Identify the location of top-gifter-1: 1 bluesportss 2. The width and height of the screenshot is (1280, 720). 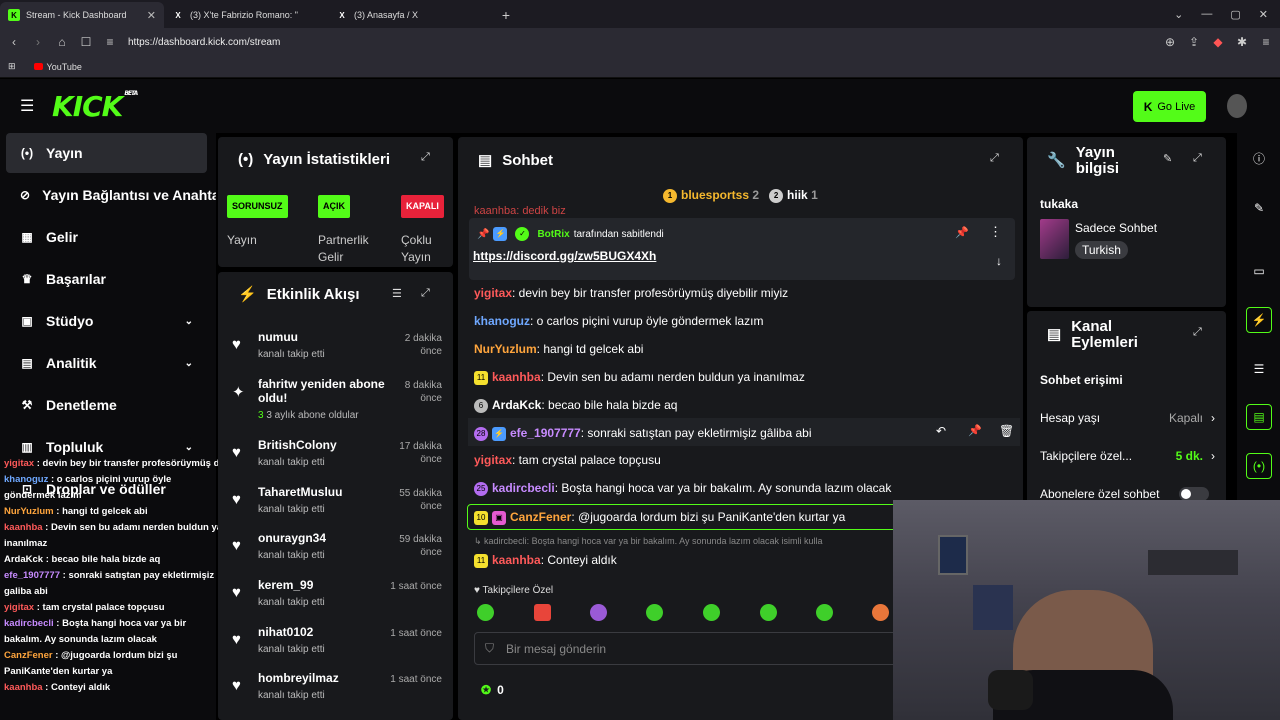
(711, 195).